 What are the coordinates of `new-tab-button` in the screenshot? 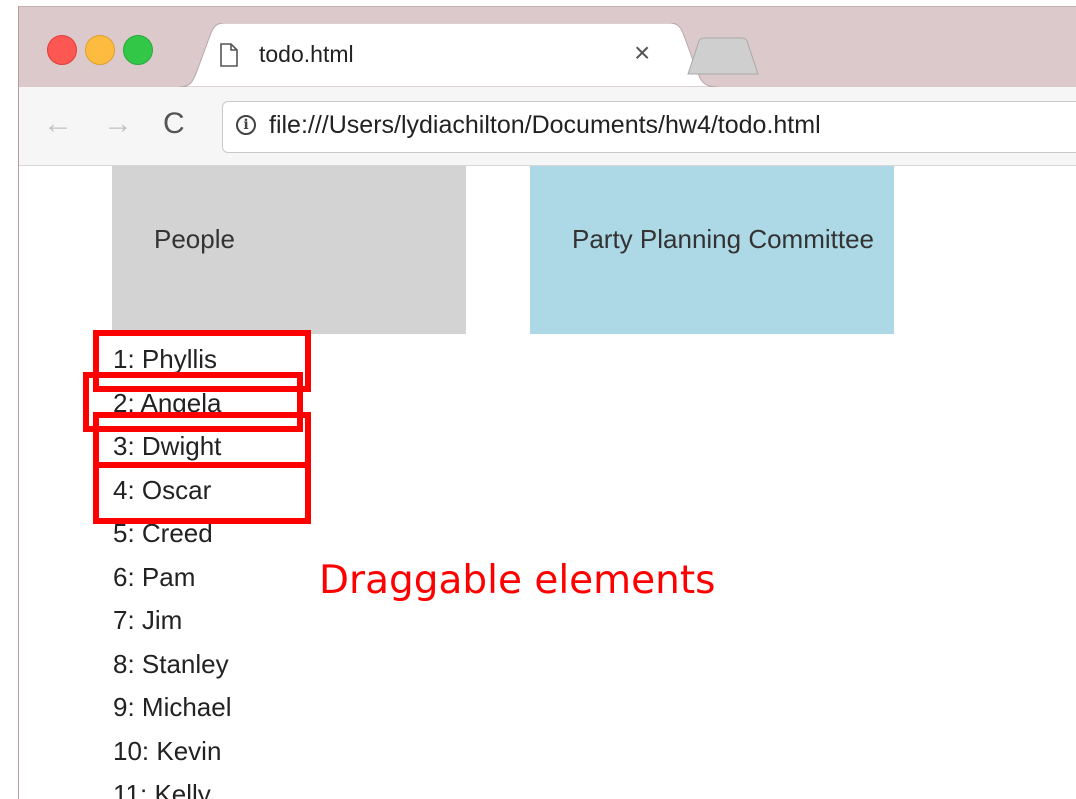 It's located at (723, 56).